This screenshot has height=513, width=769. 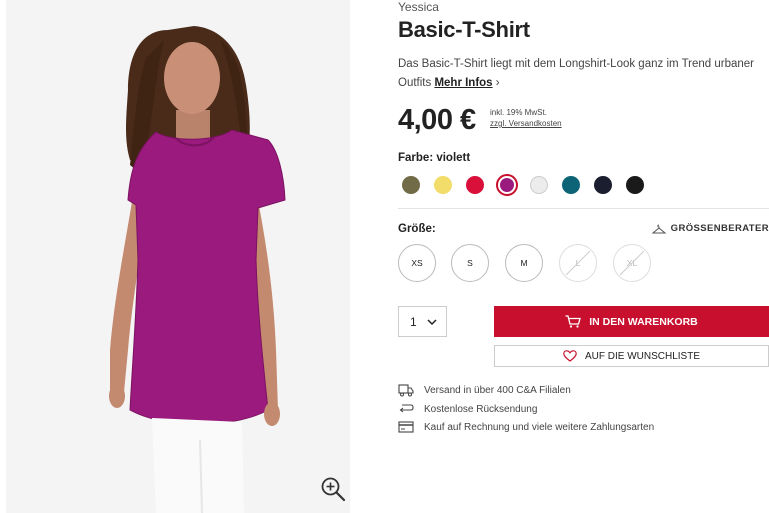 What do you see at coordinates (434, 158) in the screenshot?
I see `color-label: Farbe: violett` at bounding box center [434, 158].